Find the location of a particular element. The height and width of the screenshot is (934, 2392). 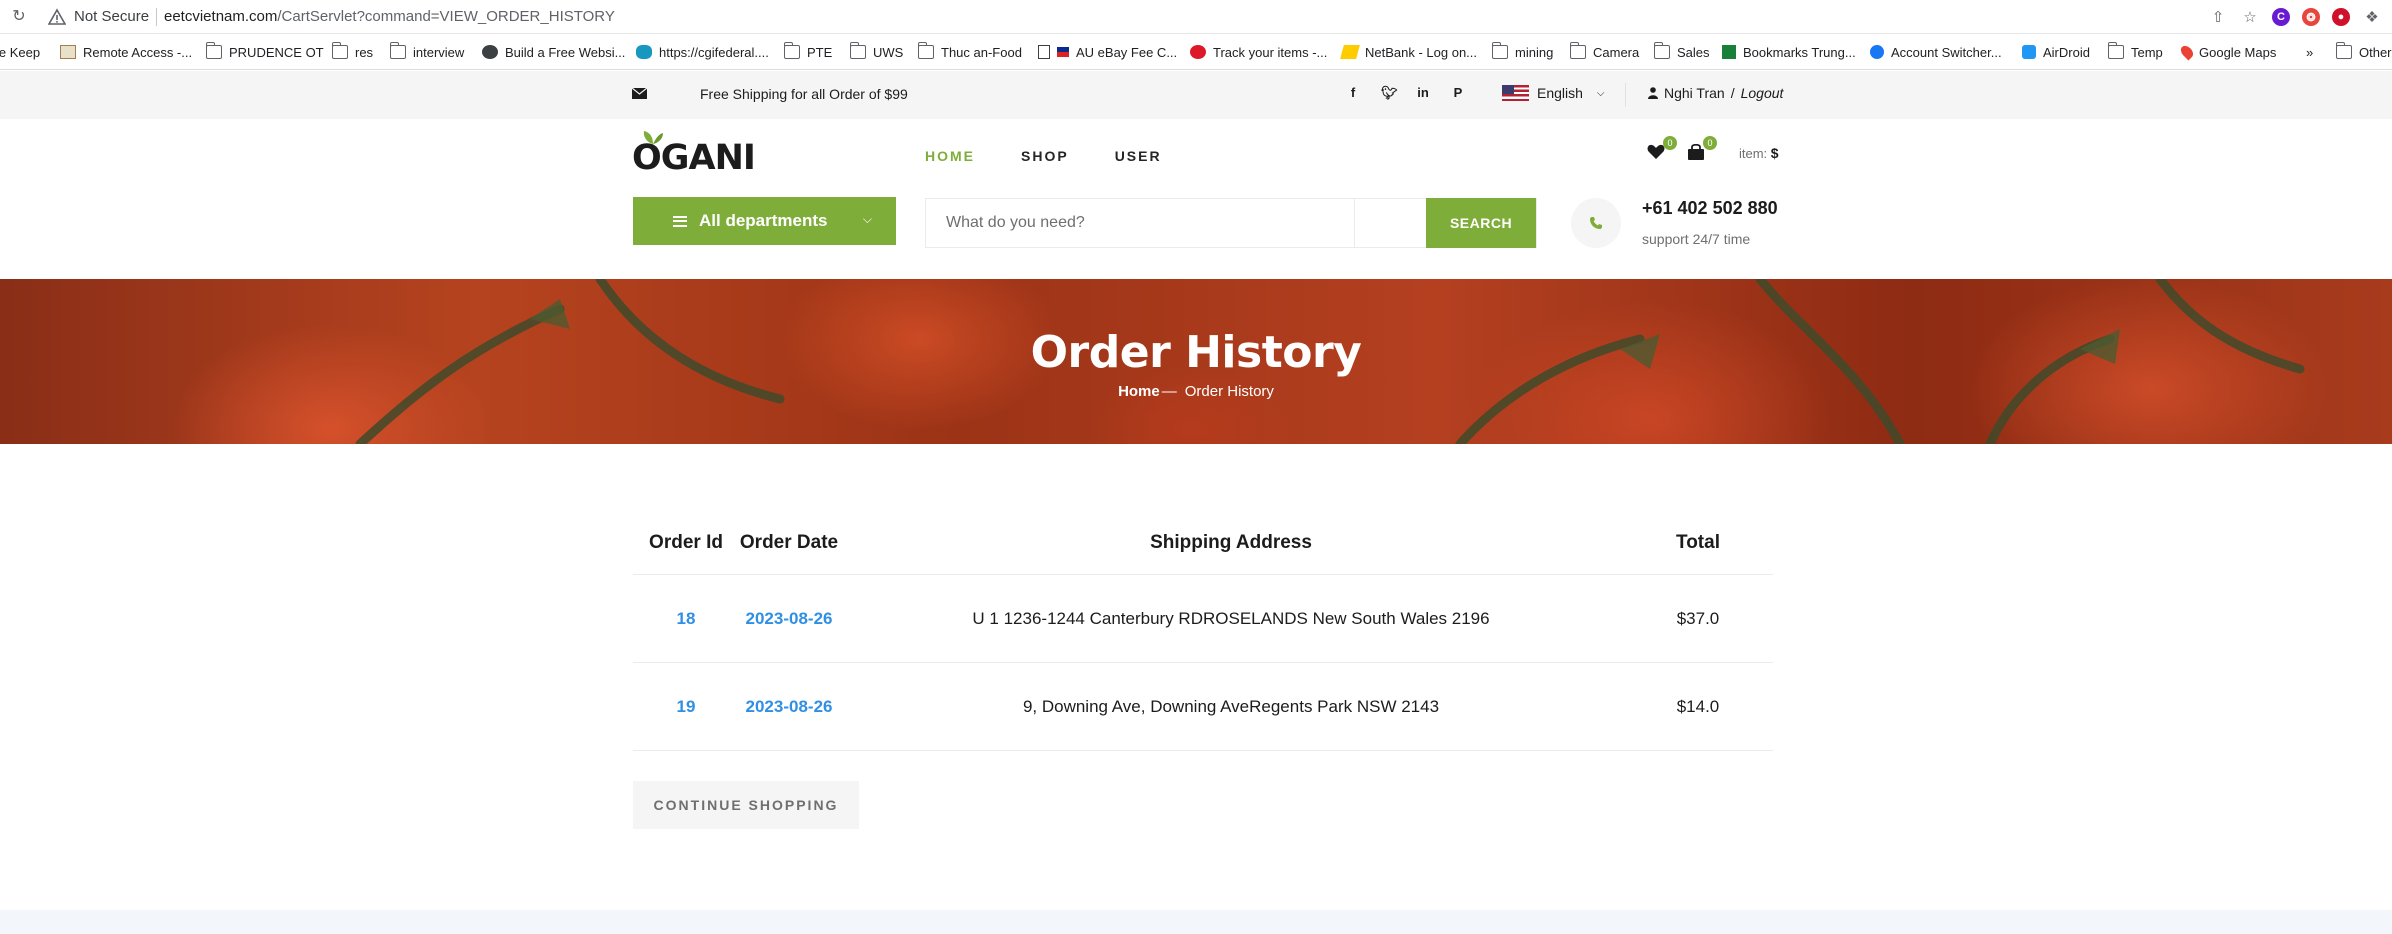

main-nav: HOME SHOP USER is located at coordinates (1043, 156).